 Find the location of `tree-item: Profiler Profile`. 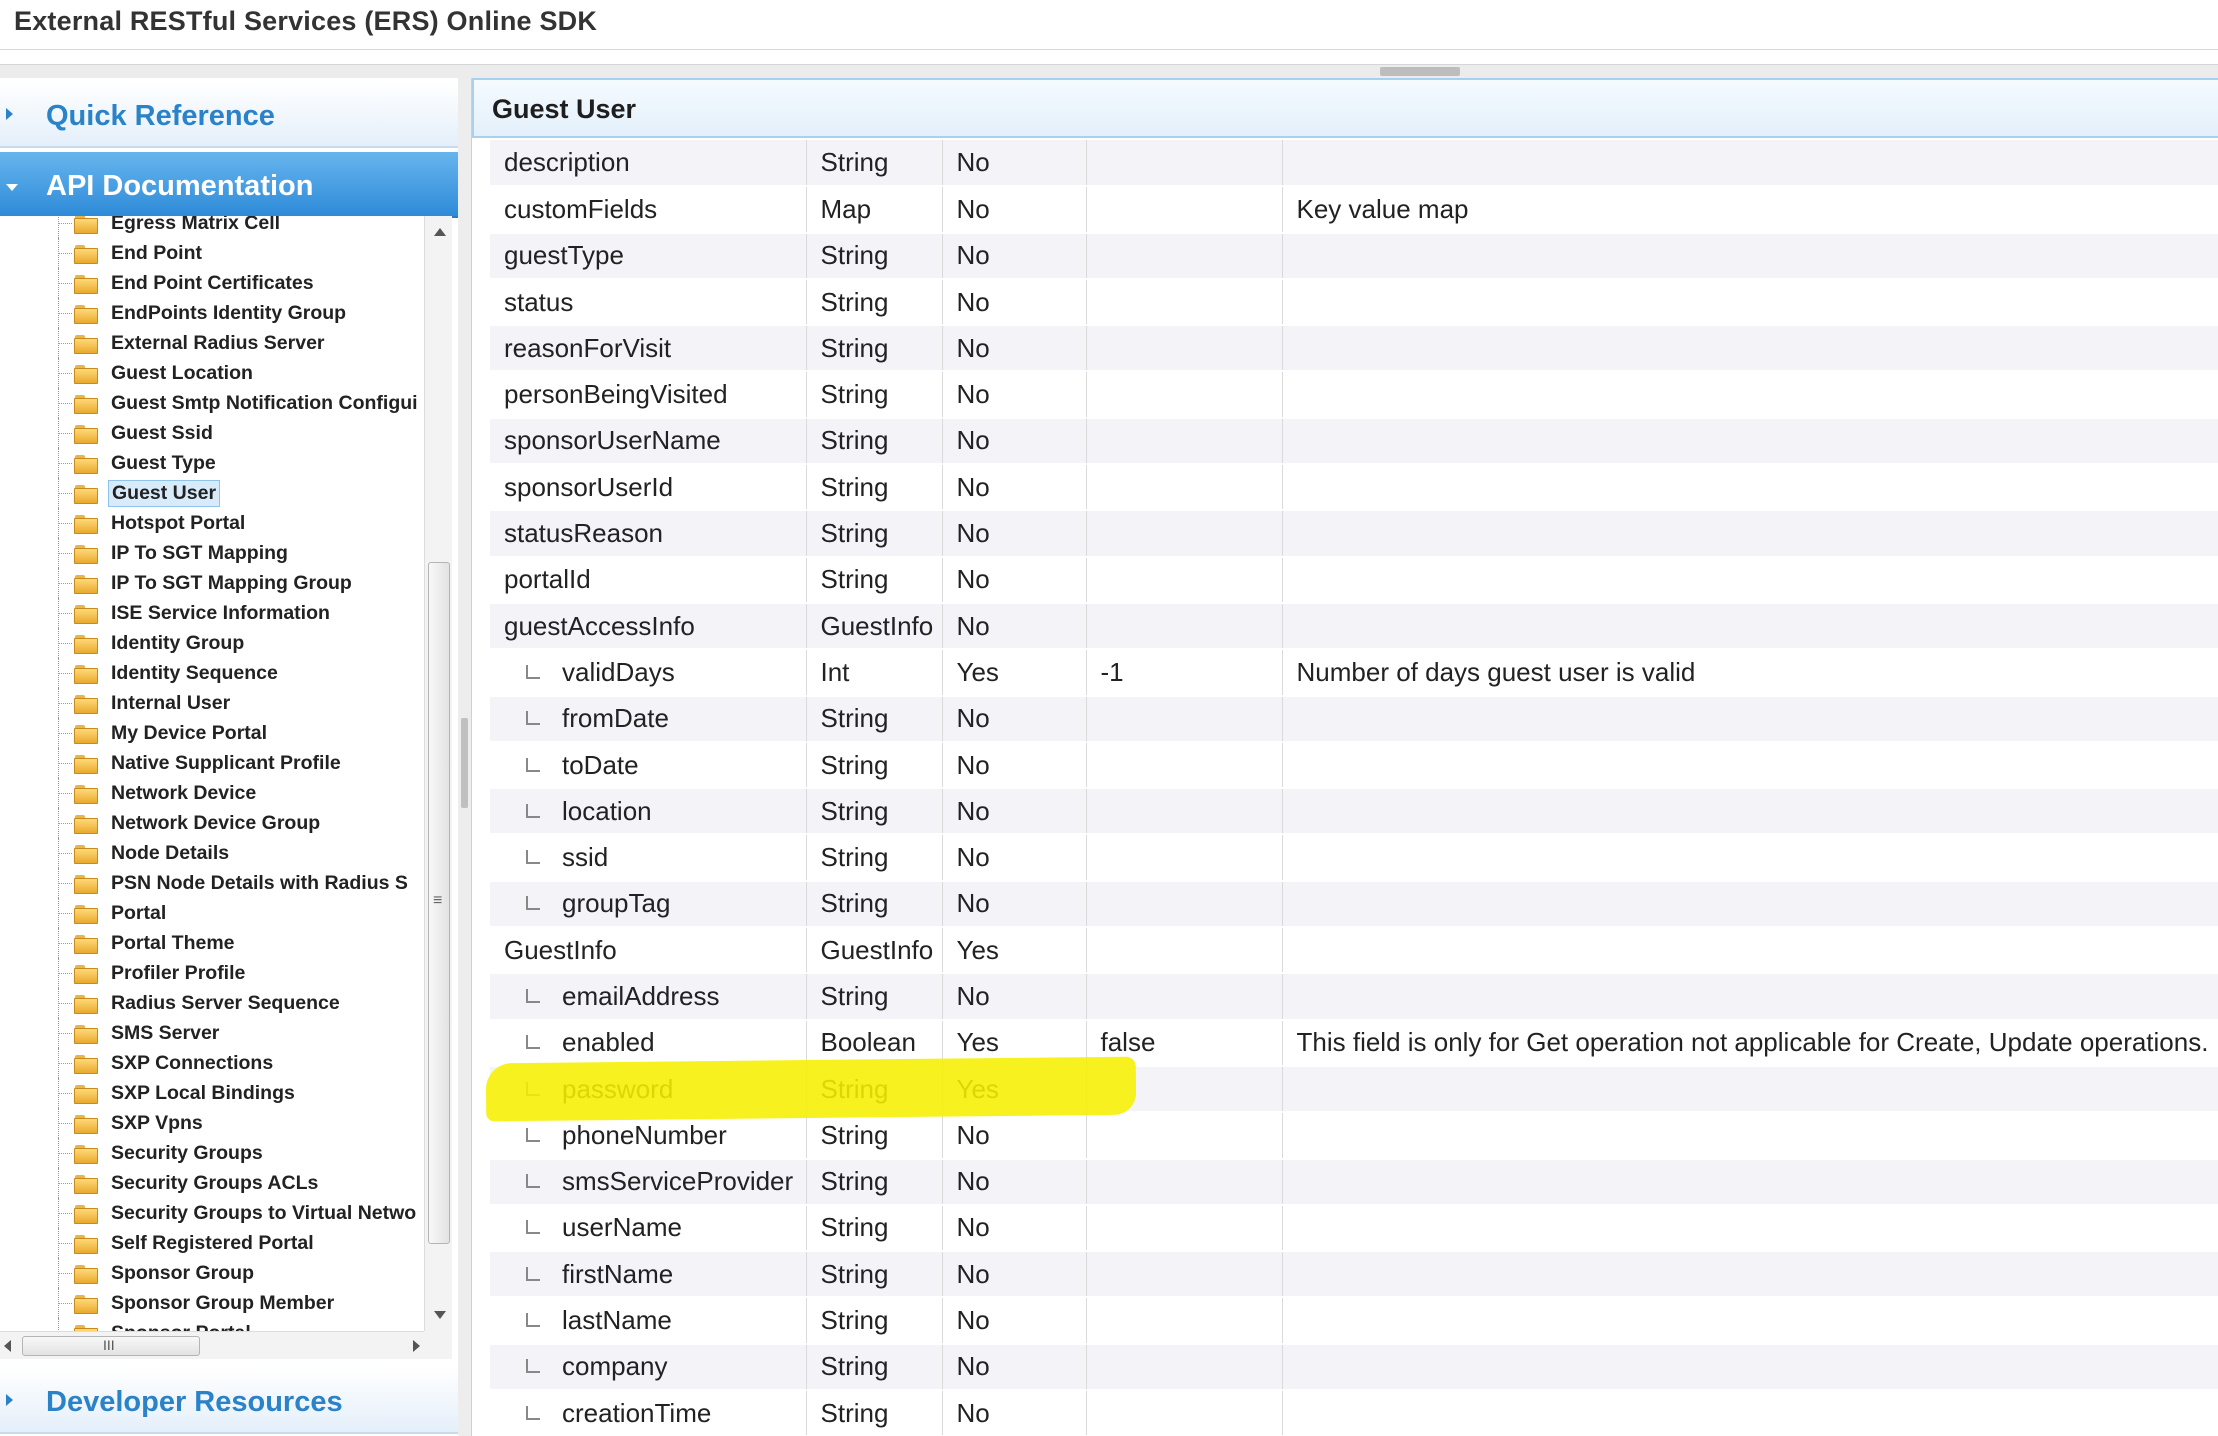

tree-item: Profiler Profile is located at coordinates (212, 973).